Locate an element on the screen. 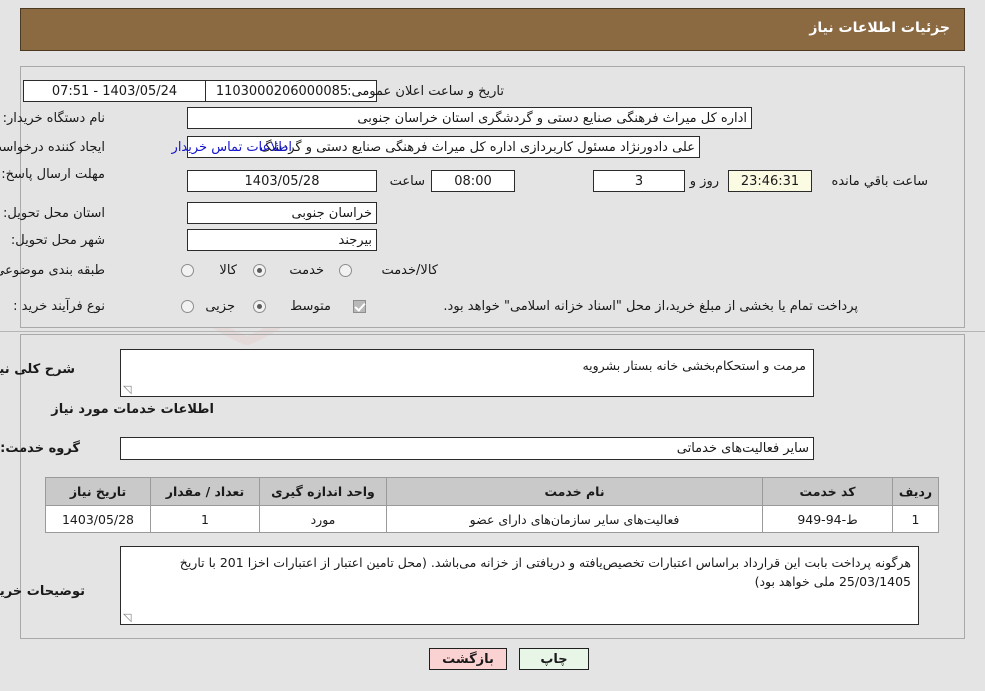  col-need-date: تاریخ نیاز is located at coordinates (98, 491).